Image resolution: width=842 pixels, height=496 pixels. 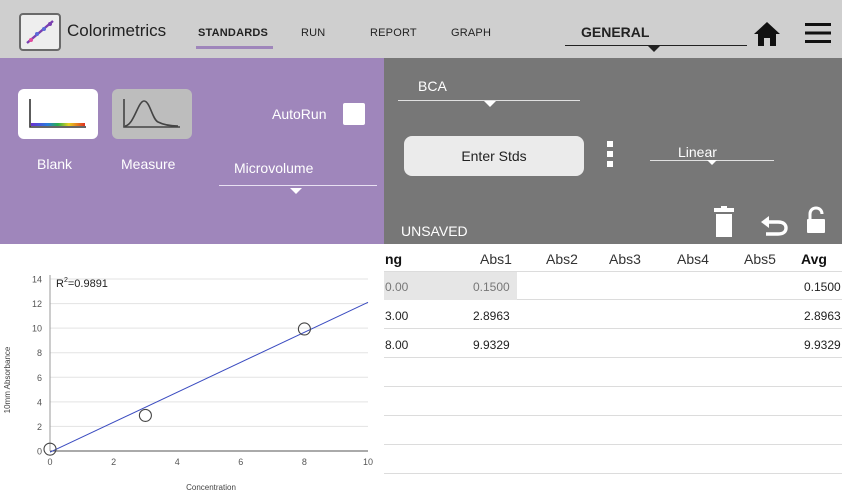 What do you see at coordinates (724, 221) in the screenshot?
I see `trash-icon` at bounding box center [724, 221].